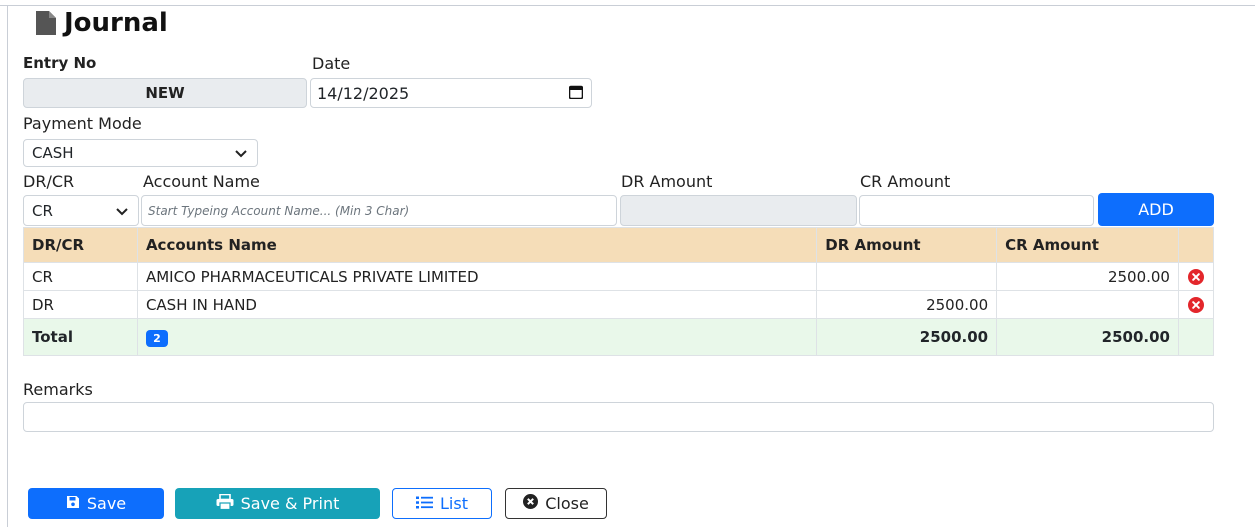 This screenshot has width=1255, height=527. Describe the element at coordinates (451, 93) in the screenshot. I see `date-input: 14/12/2025` at that location.